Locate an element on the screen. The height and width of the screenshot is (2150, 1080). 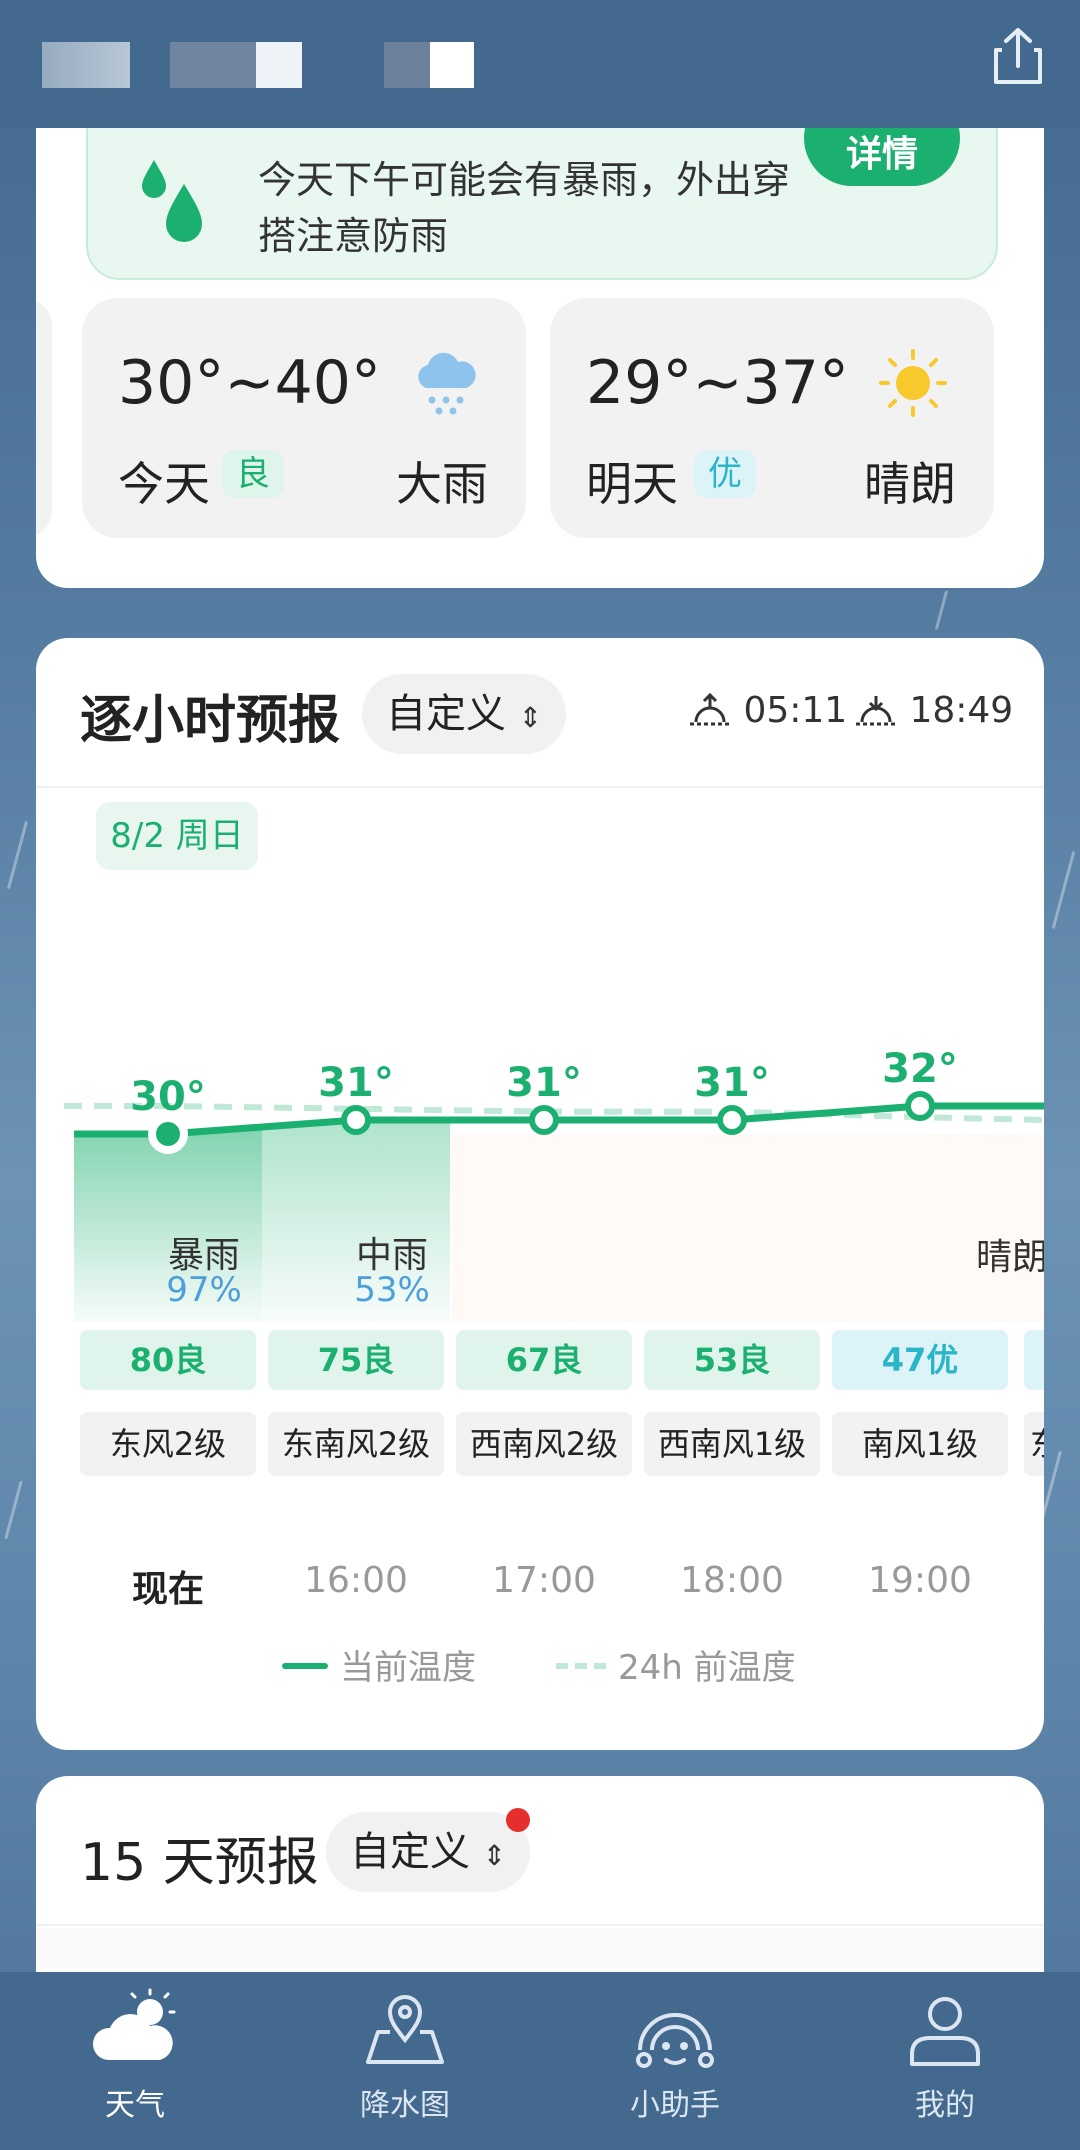
tomorrow-temp-range: 29°~37° is located at coordinates (717, 383).